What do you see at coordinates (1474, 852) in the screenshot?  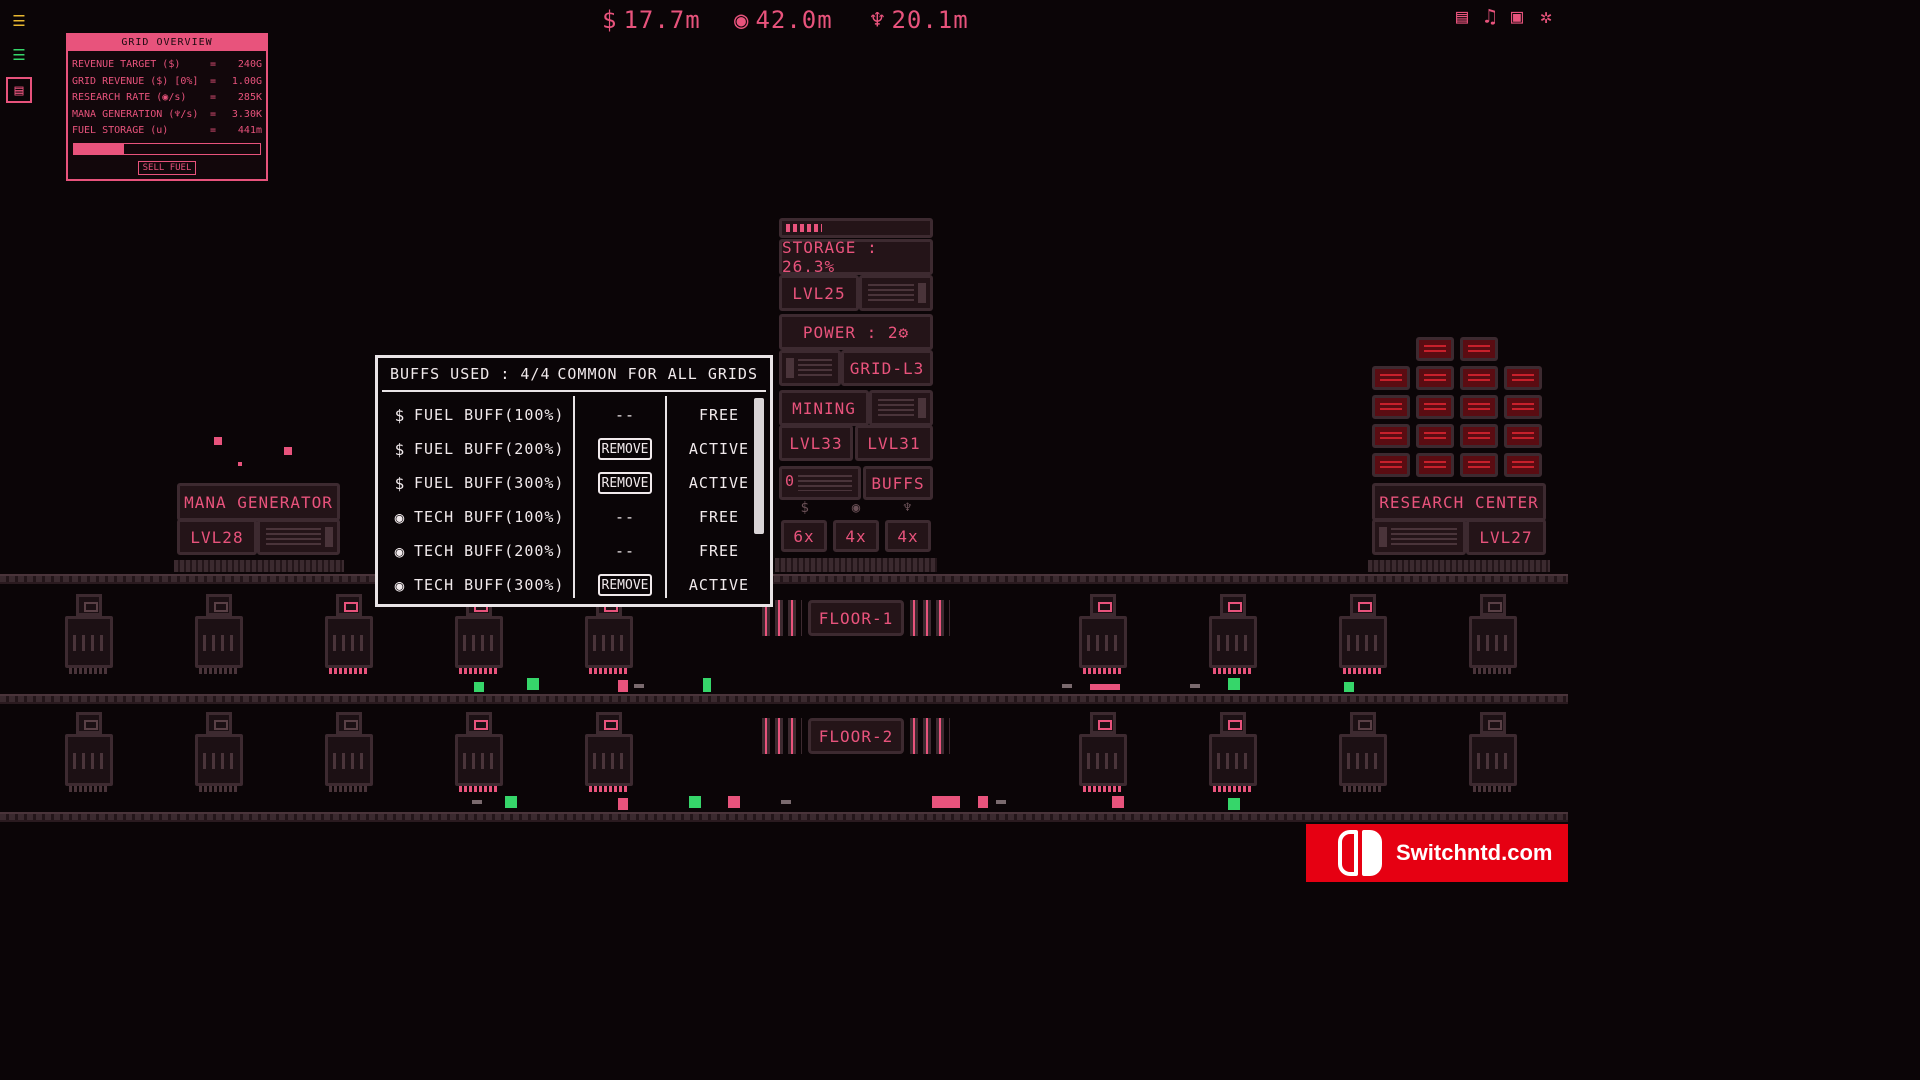 I see `watermark-text: Switchntd.com` at bounding box center [1474, 852].